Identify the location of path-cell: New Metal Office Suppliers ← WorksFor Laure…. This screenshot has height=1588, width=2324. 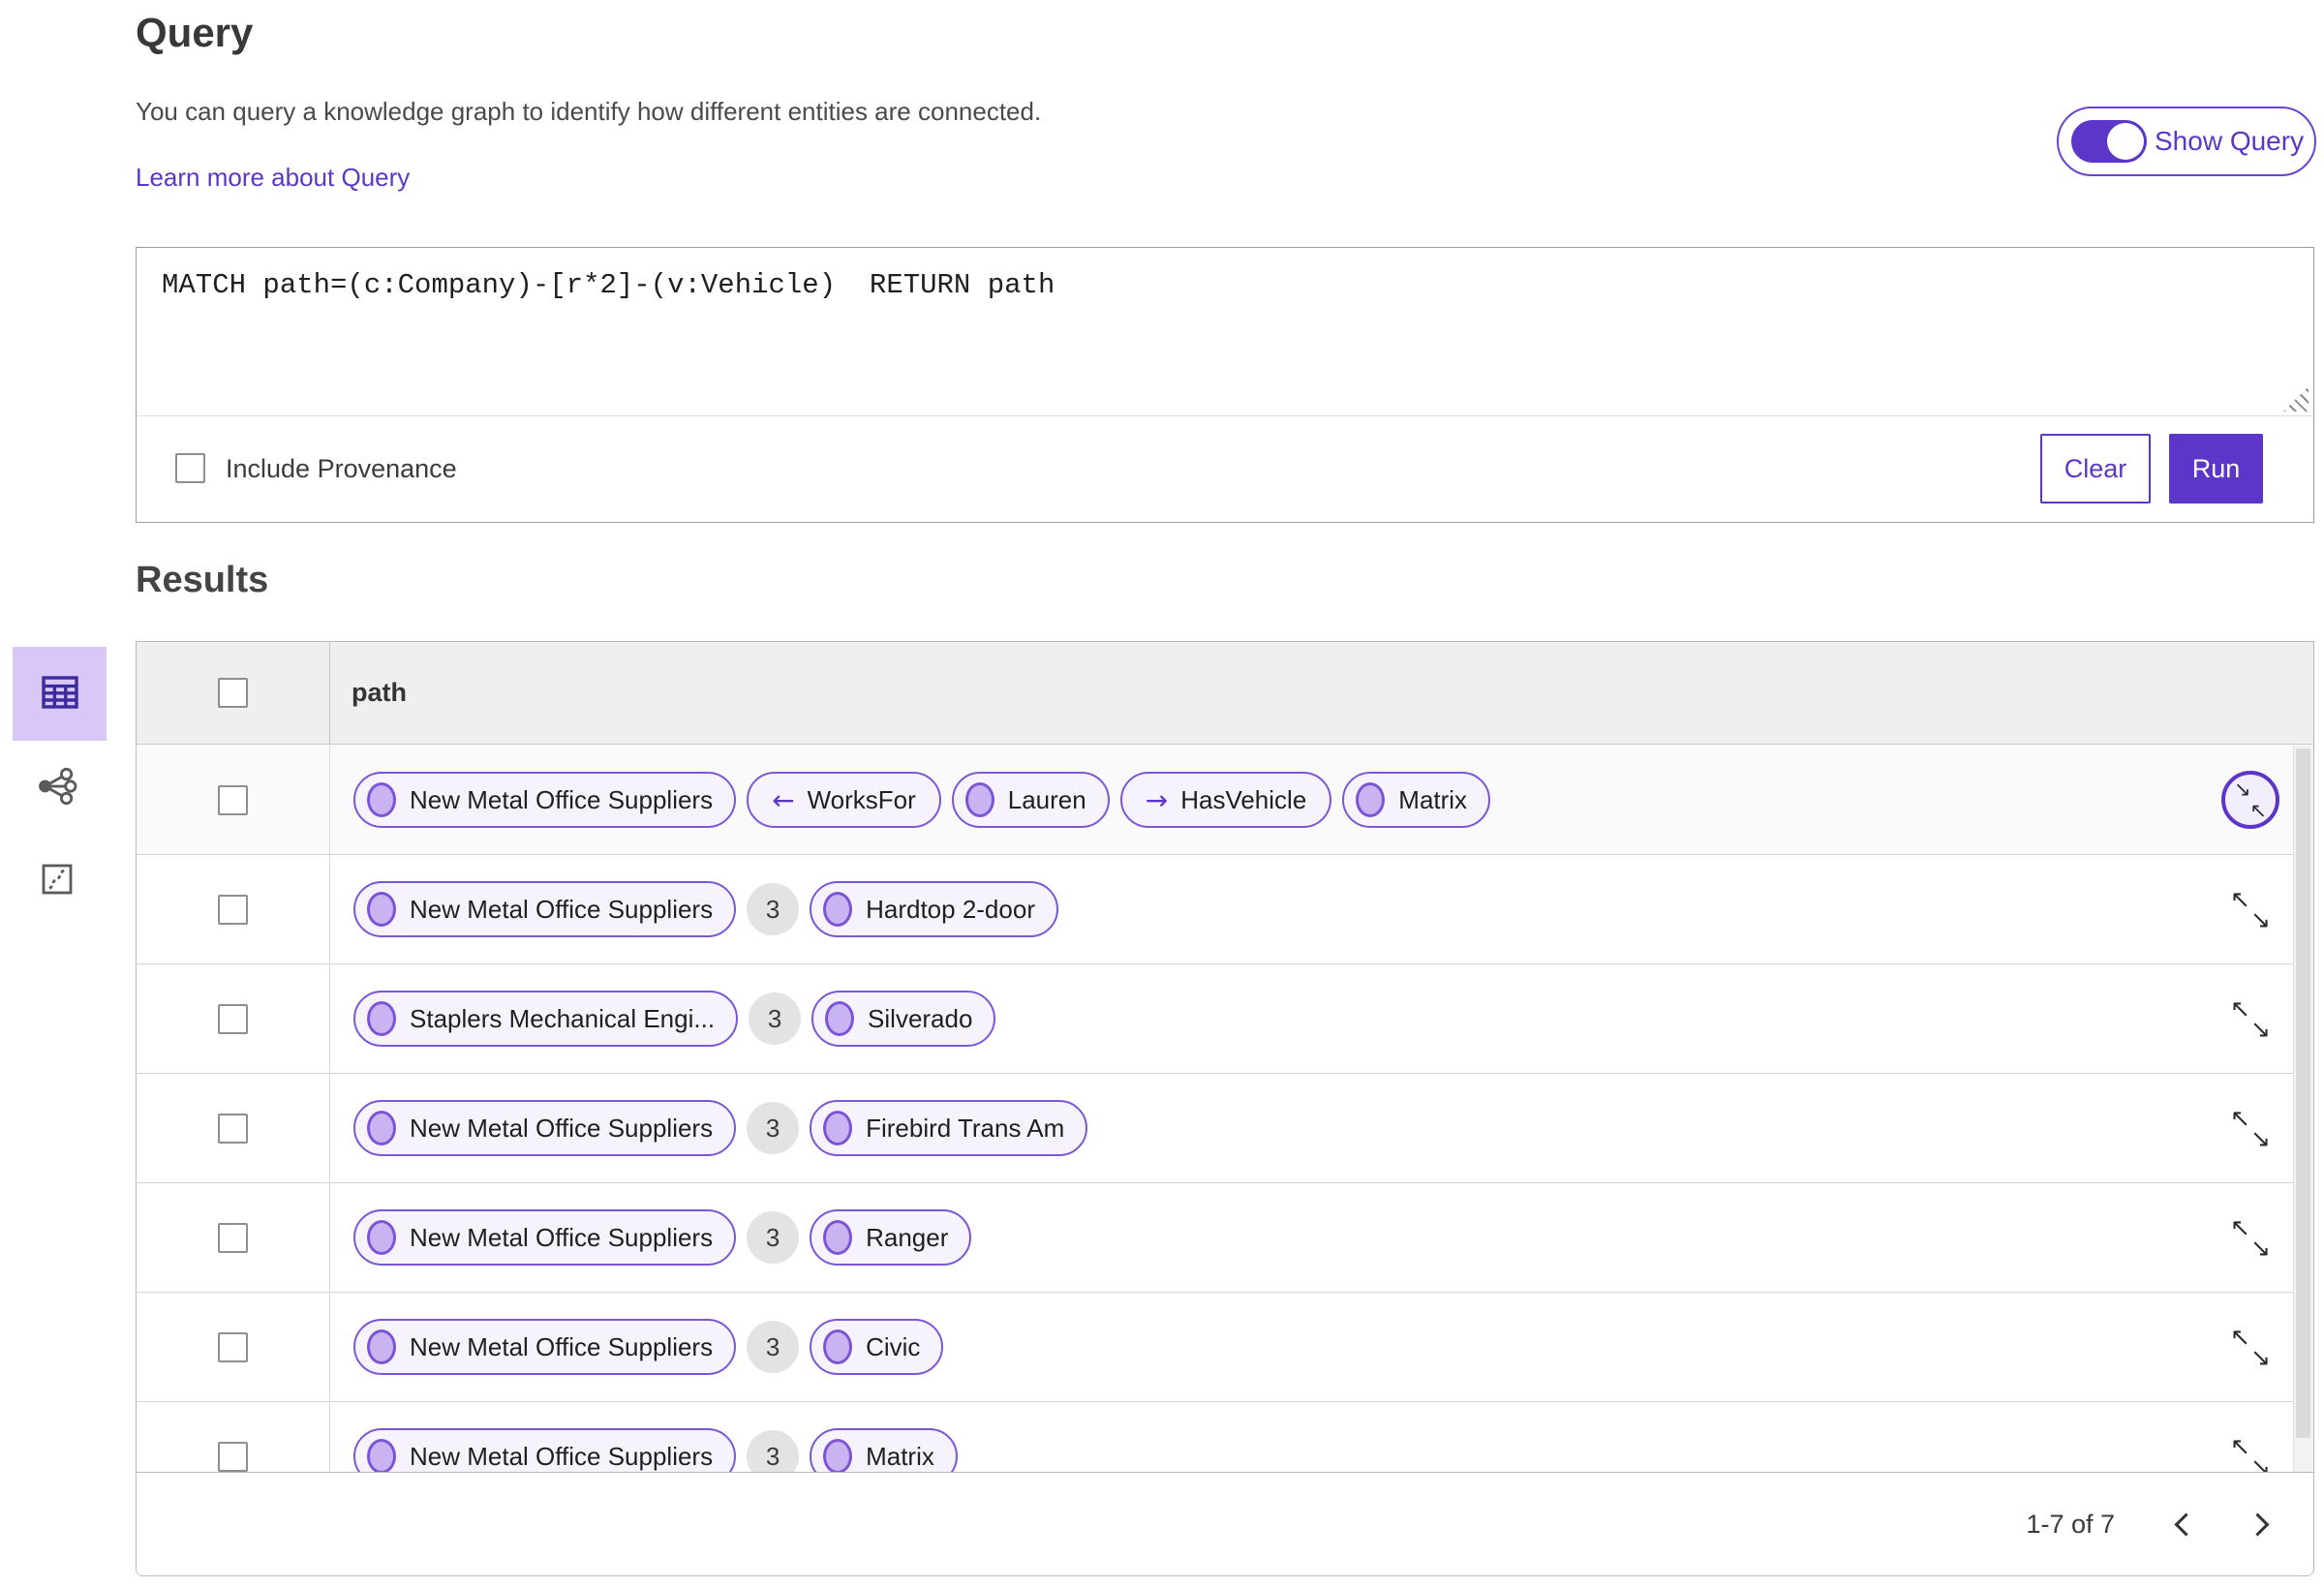
(1259, 800).